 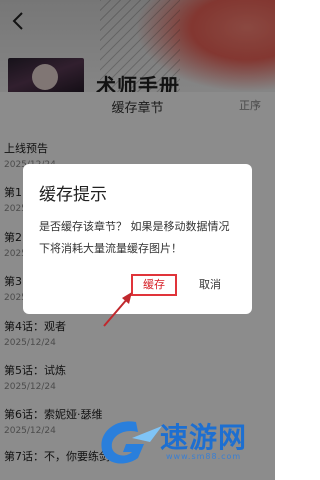 What do you see at coordinates (204, 456) in the screenshot?
I see `watermark-url: www.sm88.com` at bounding box center [204, 456].